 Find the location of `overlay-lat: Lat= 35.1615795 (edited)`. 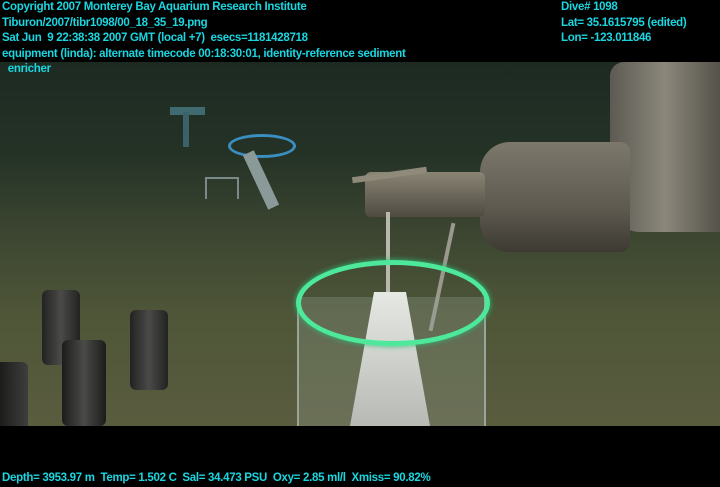

overlay-lat: Lat= 35.1615795 (edited) is located at coordinates (624, 22).